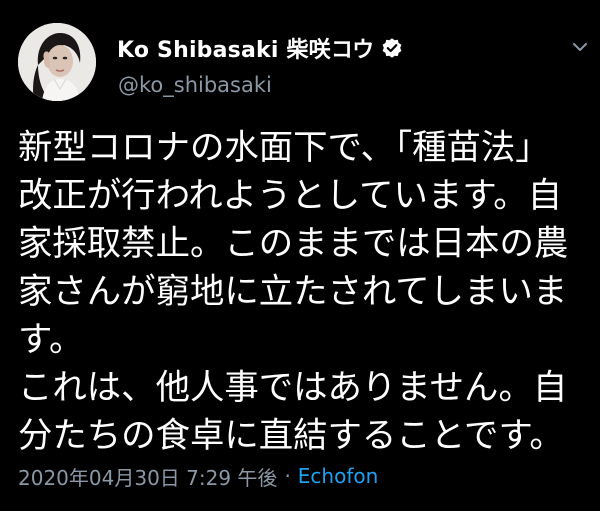 This screenshot has height=511, width=600. What do you see at coordinates (580, 47) in the screenshot?
I see `chevron-down-icon` at bounding box center [580, 47].